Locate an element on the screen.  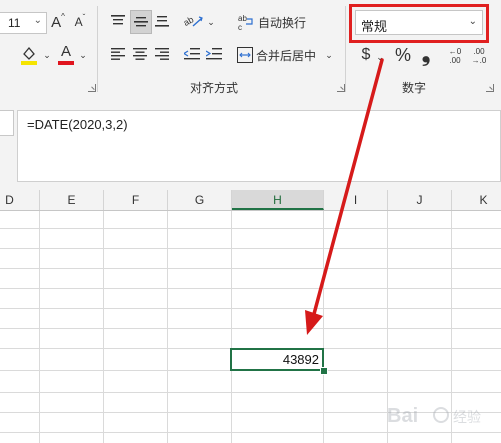
decrease-decimal-icon-top: .00 is located at coordinates (479, 51).